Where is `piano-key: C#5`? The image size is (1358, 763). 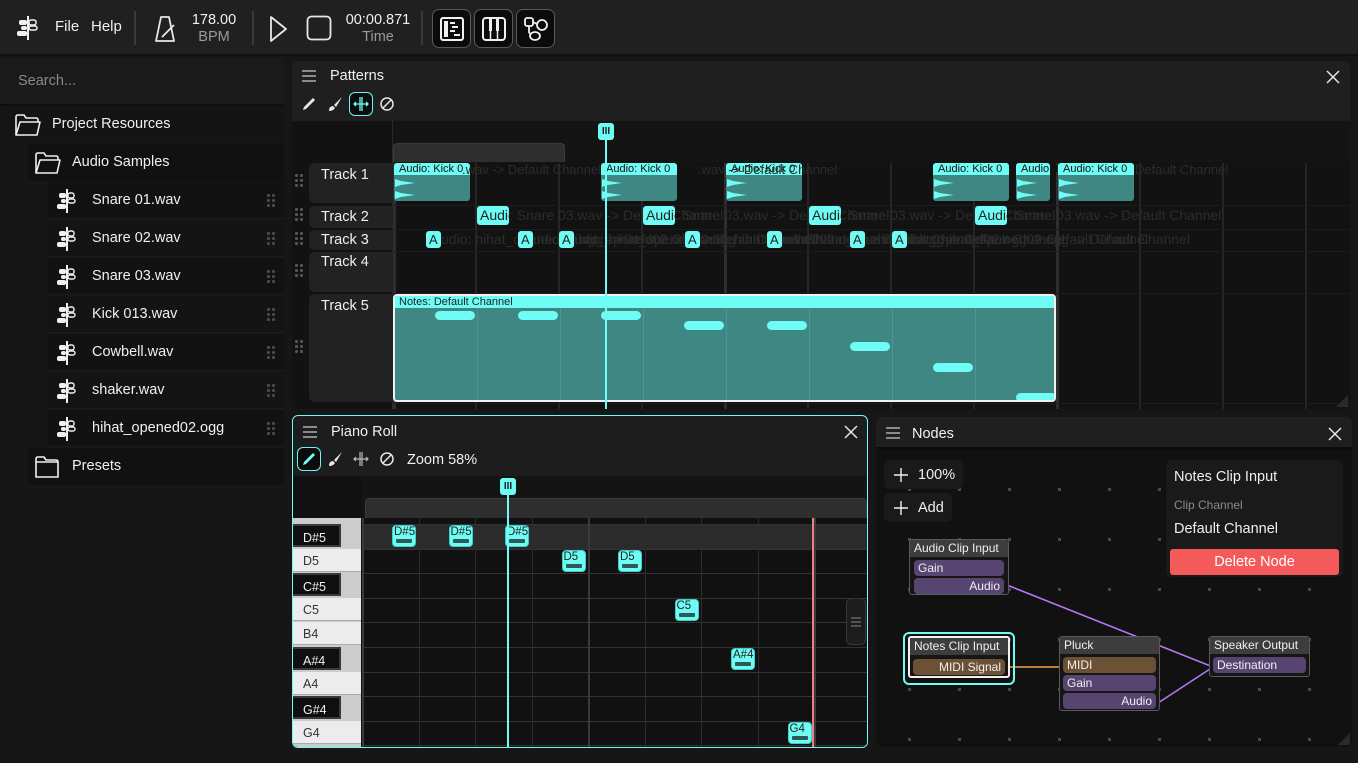
piano-key: C#5 is located at coordinates (317, 585).